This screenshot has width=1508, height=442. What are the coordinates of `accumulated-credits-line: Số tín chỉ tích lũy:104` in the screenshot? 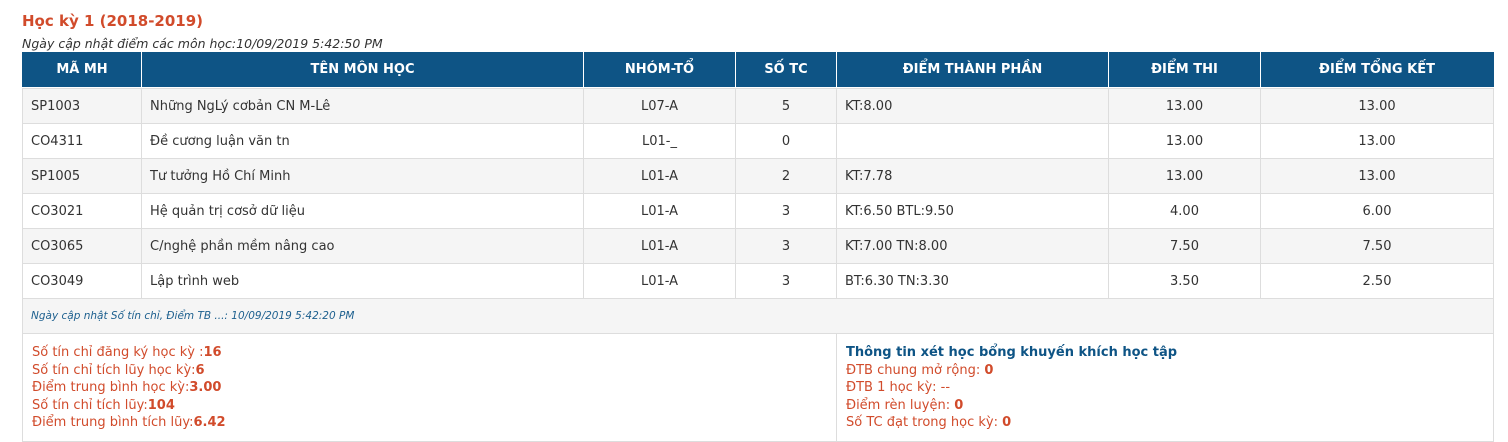 It's located at (103, 405).